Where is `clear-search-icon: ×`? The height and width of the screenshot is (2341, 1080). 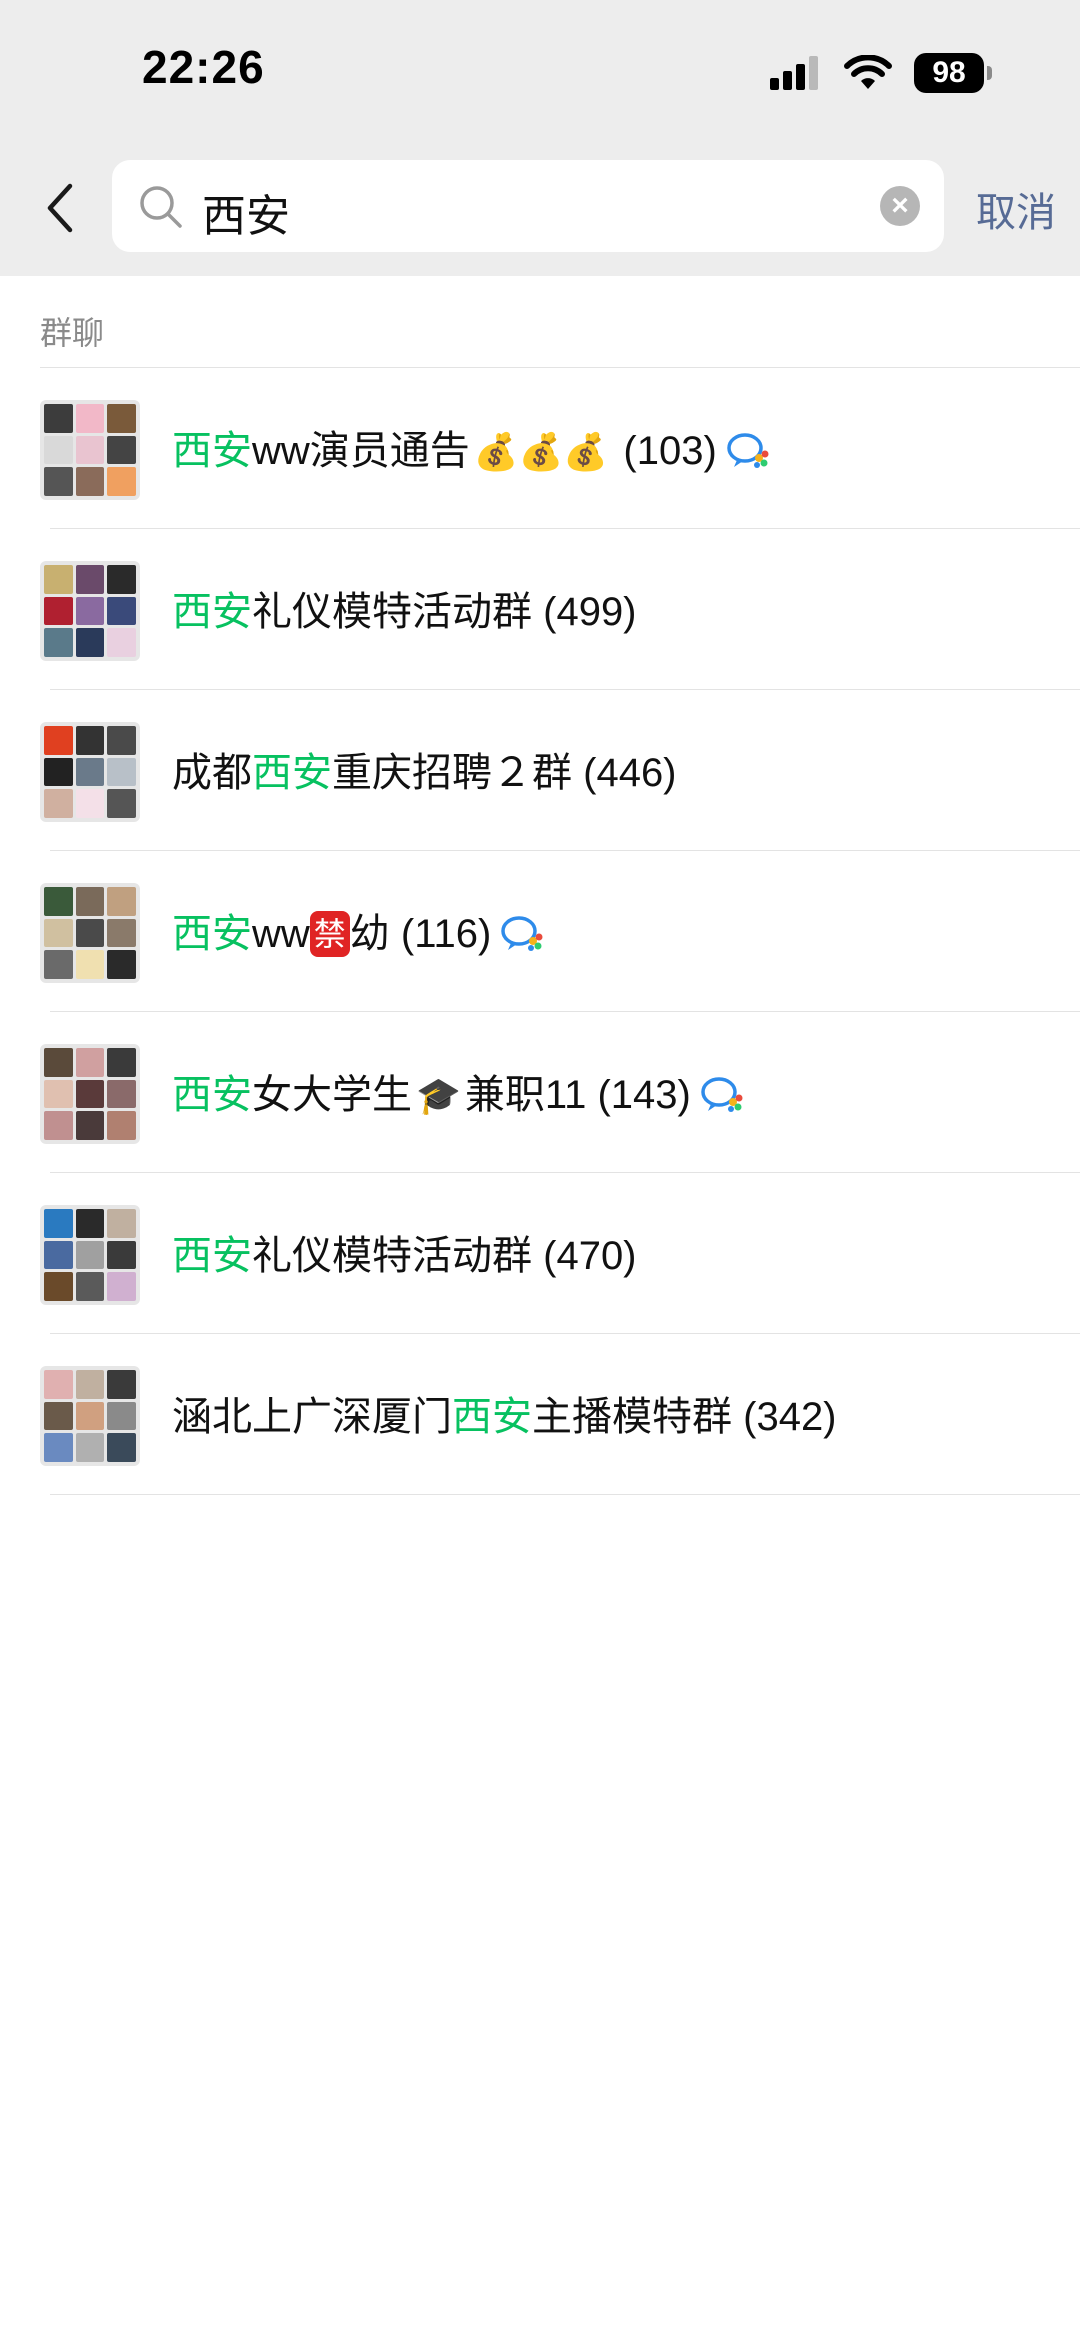
clear-search-icon: × is located at coordinates (900, 206).